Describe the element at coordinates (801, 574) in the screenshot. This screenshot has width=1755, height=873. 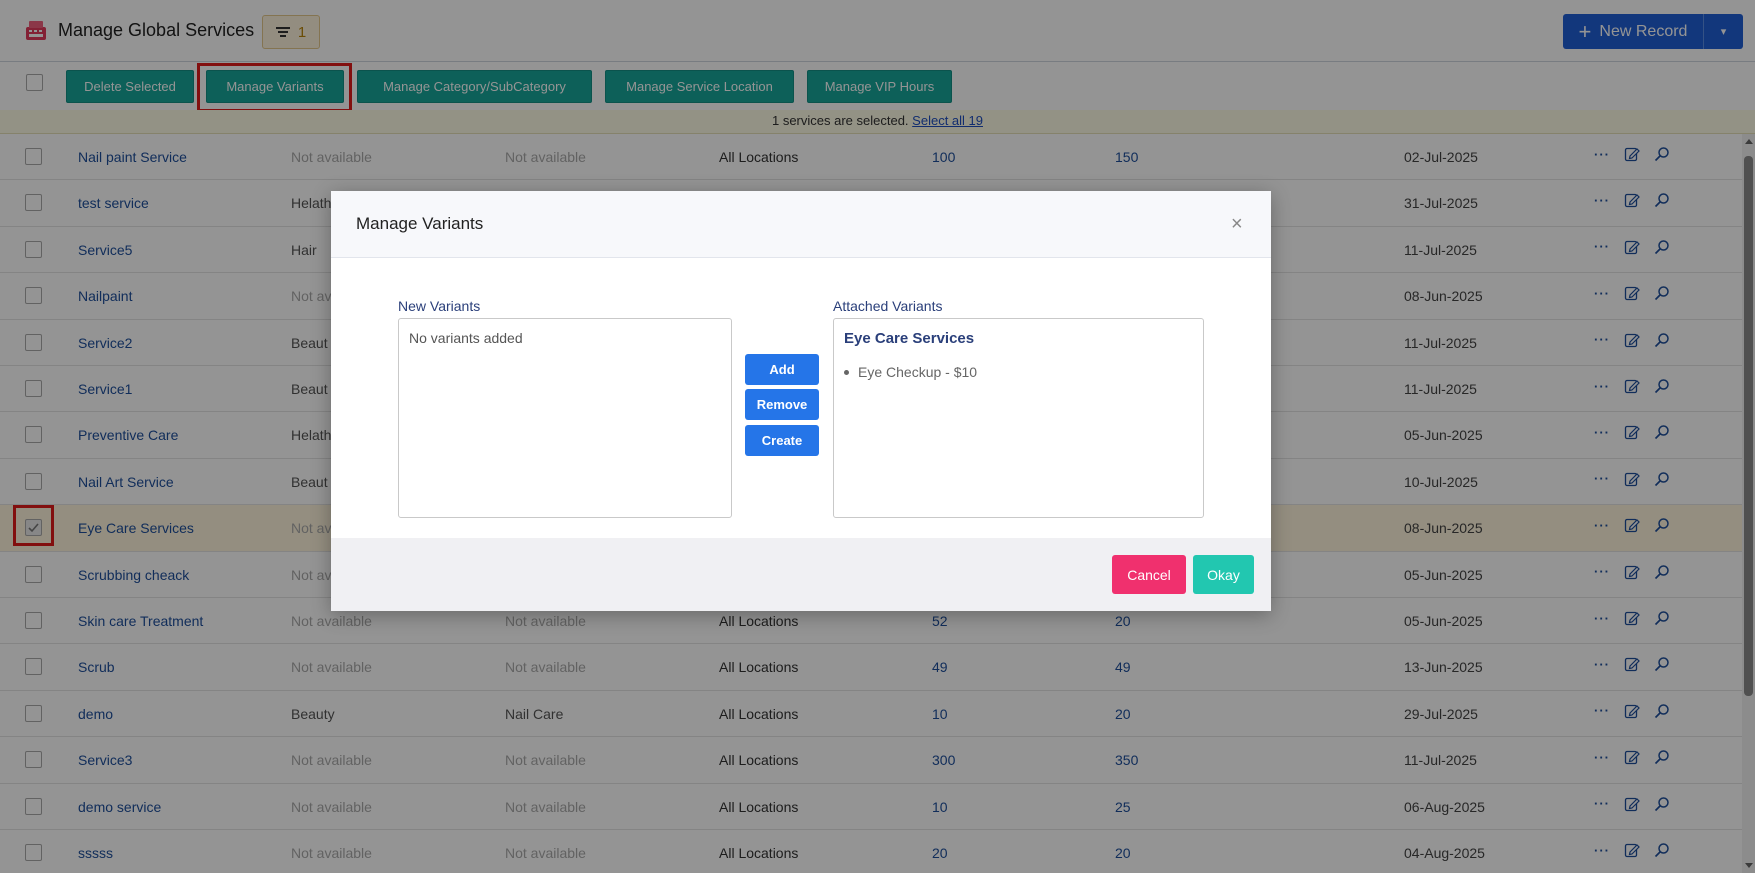
I see `modal-footer: Cancel Okay` at that location.